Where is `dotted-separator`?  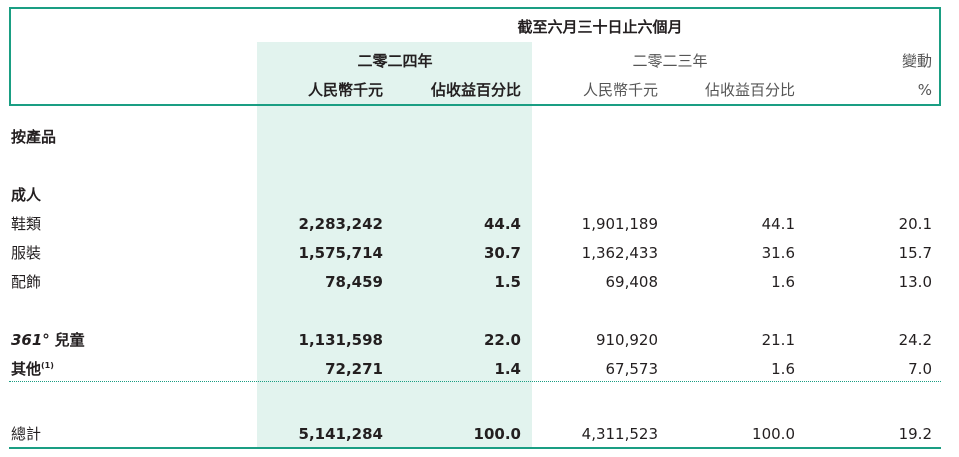 dotted-separator is located at coordinates (475, 381).